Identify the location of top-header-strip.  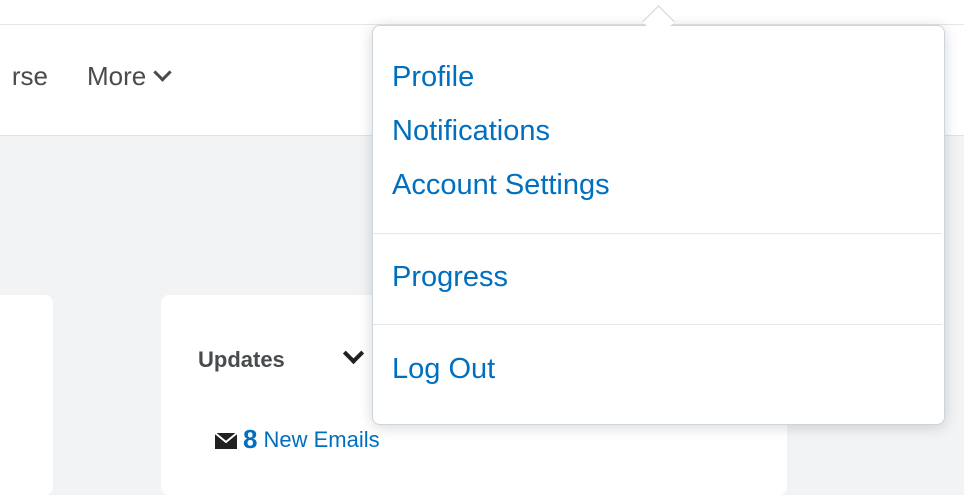
(482, 12).